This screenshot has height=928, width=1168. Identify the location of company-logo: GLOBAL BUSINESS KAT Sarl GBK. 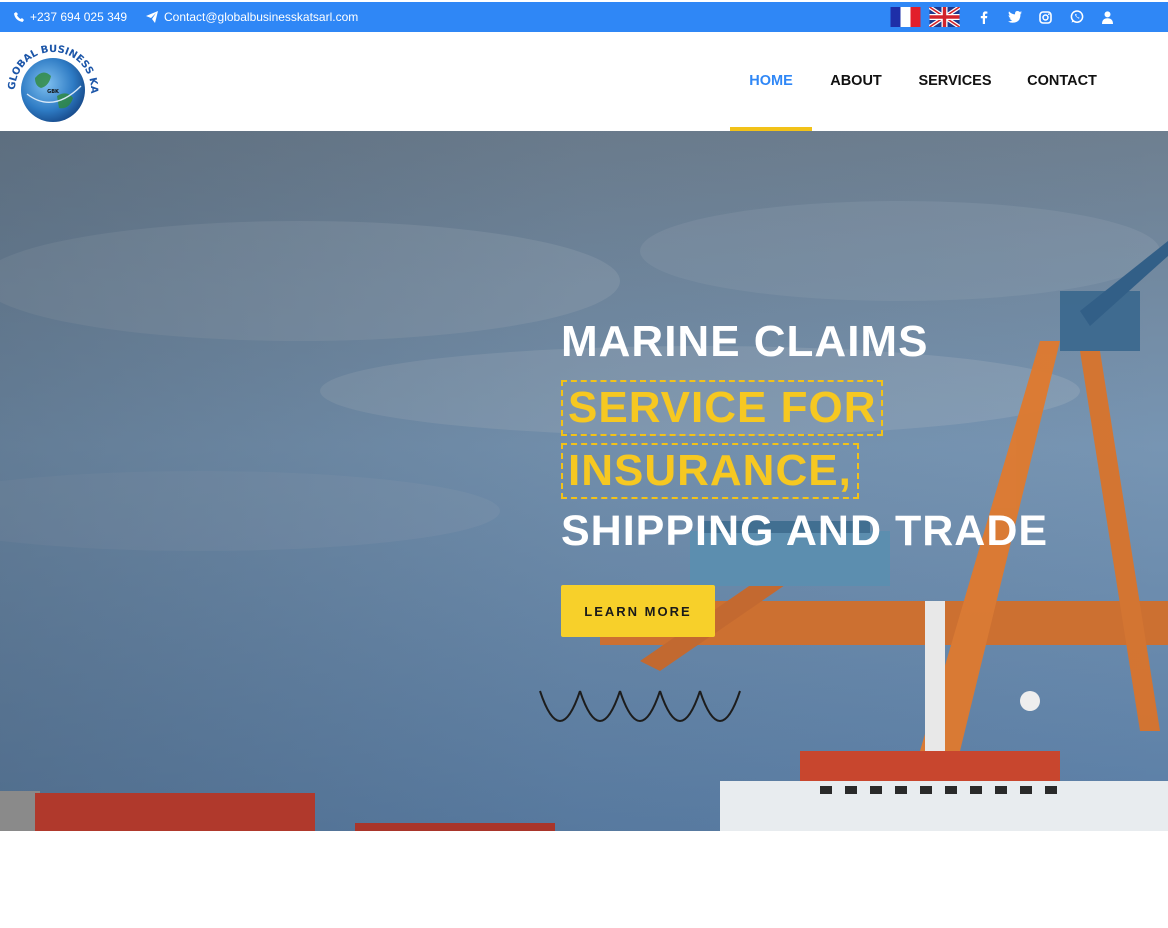
(51, 78).